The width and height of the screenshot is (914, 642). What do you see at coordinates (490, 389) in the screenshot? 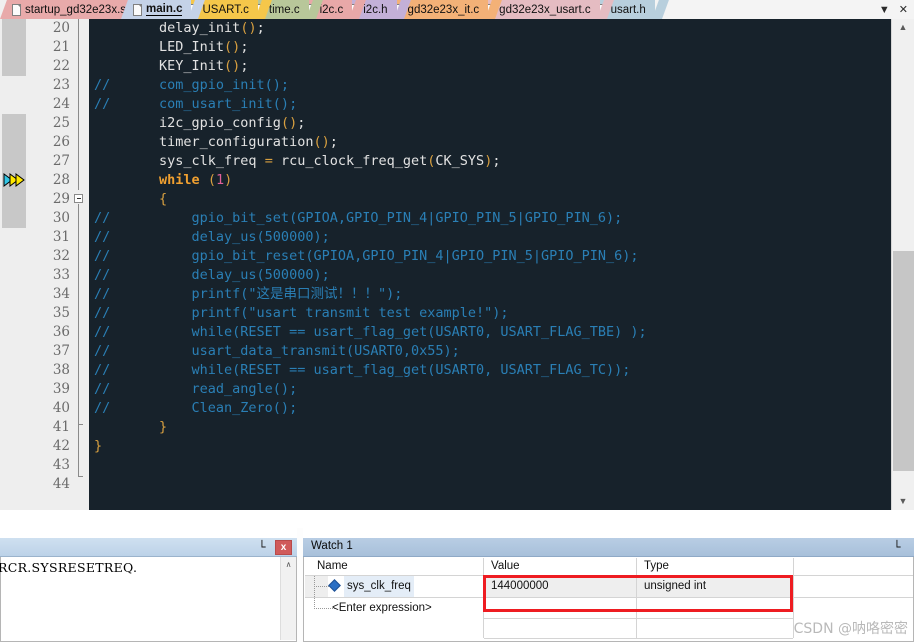
I see `code-line: // read_angle();` at bounding box center [490, 389].